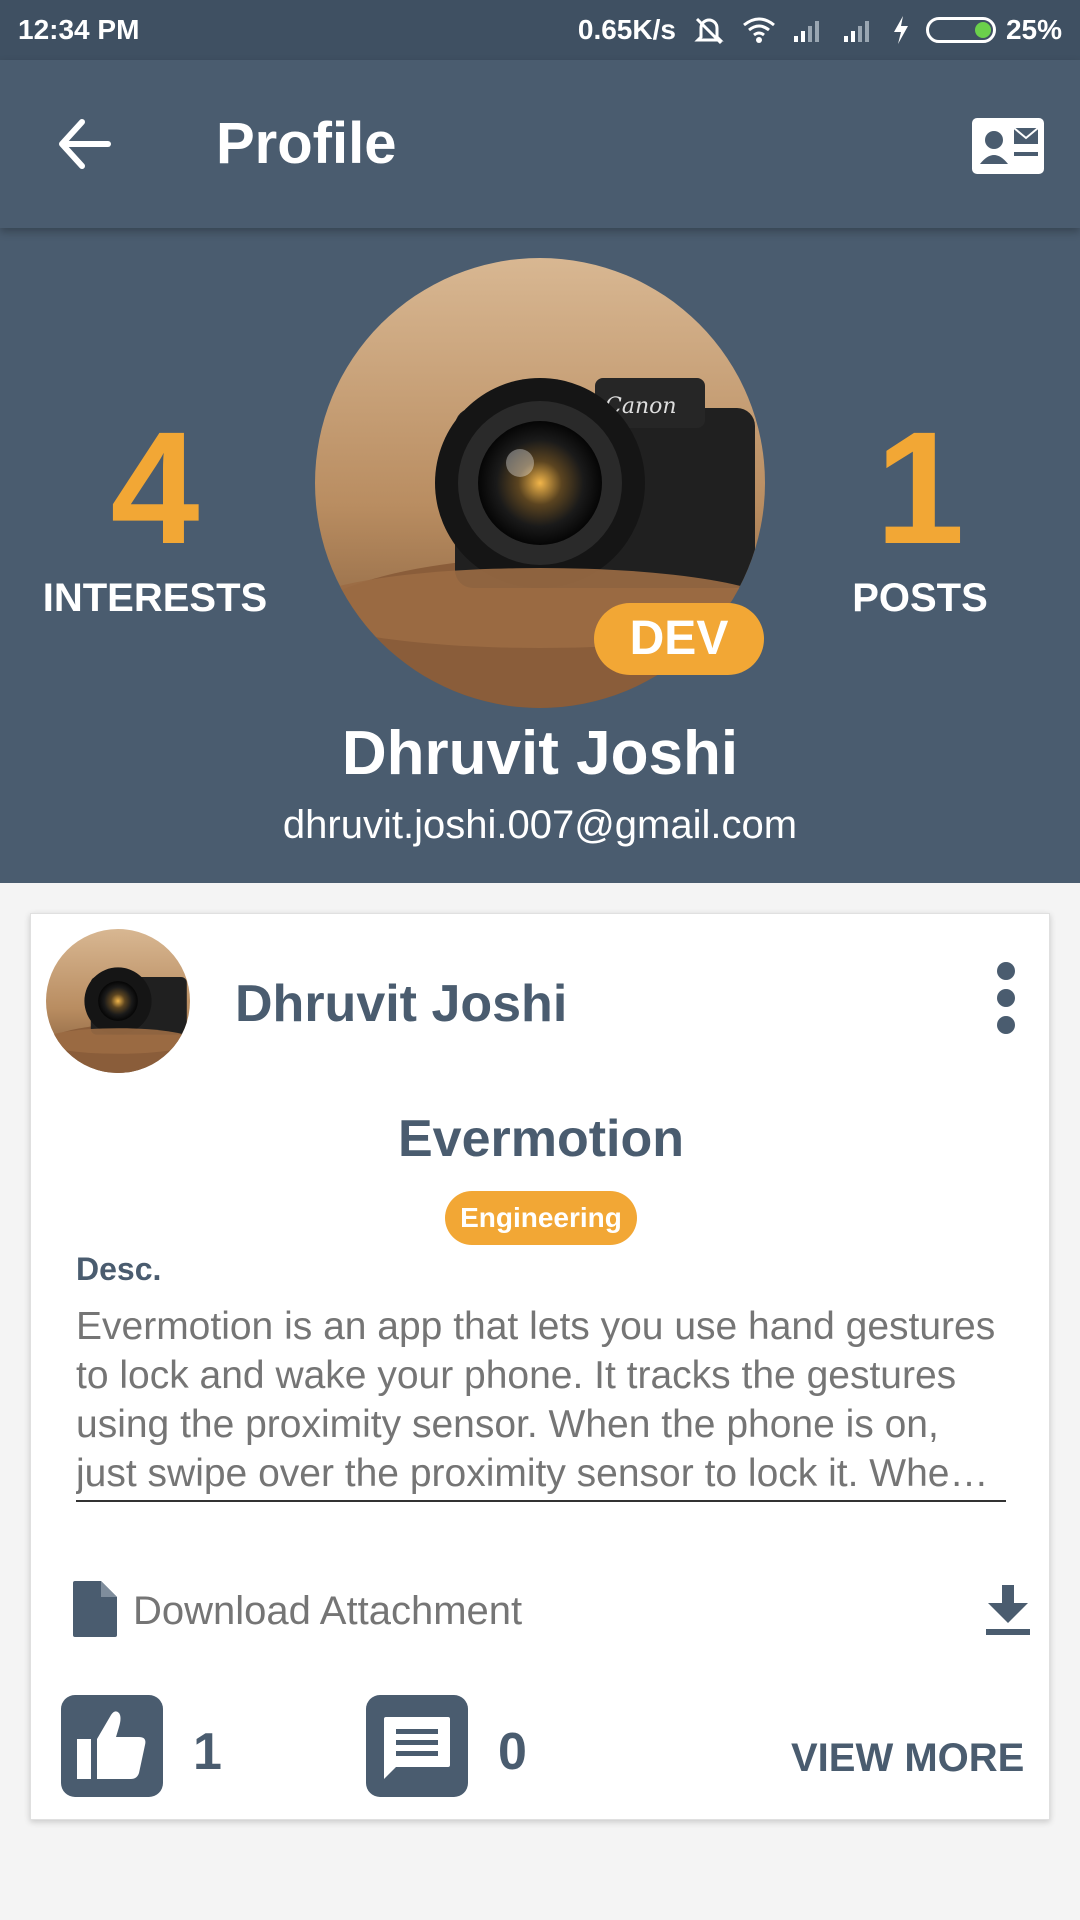 The image size is (1080, 1920). Describe the element at coordinates (679, 639) in the screenshot. I see `role-badge: DEV` at that location.